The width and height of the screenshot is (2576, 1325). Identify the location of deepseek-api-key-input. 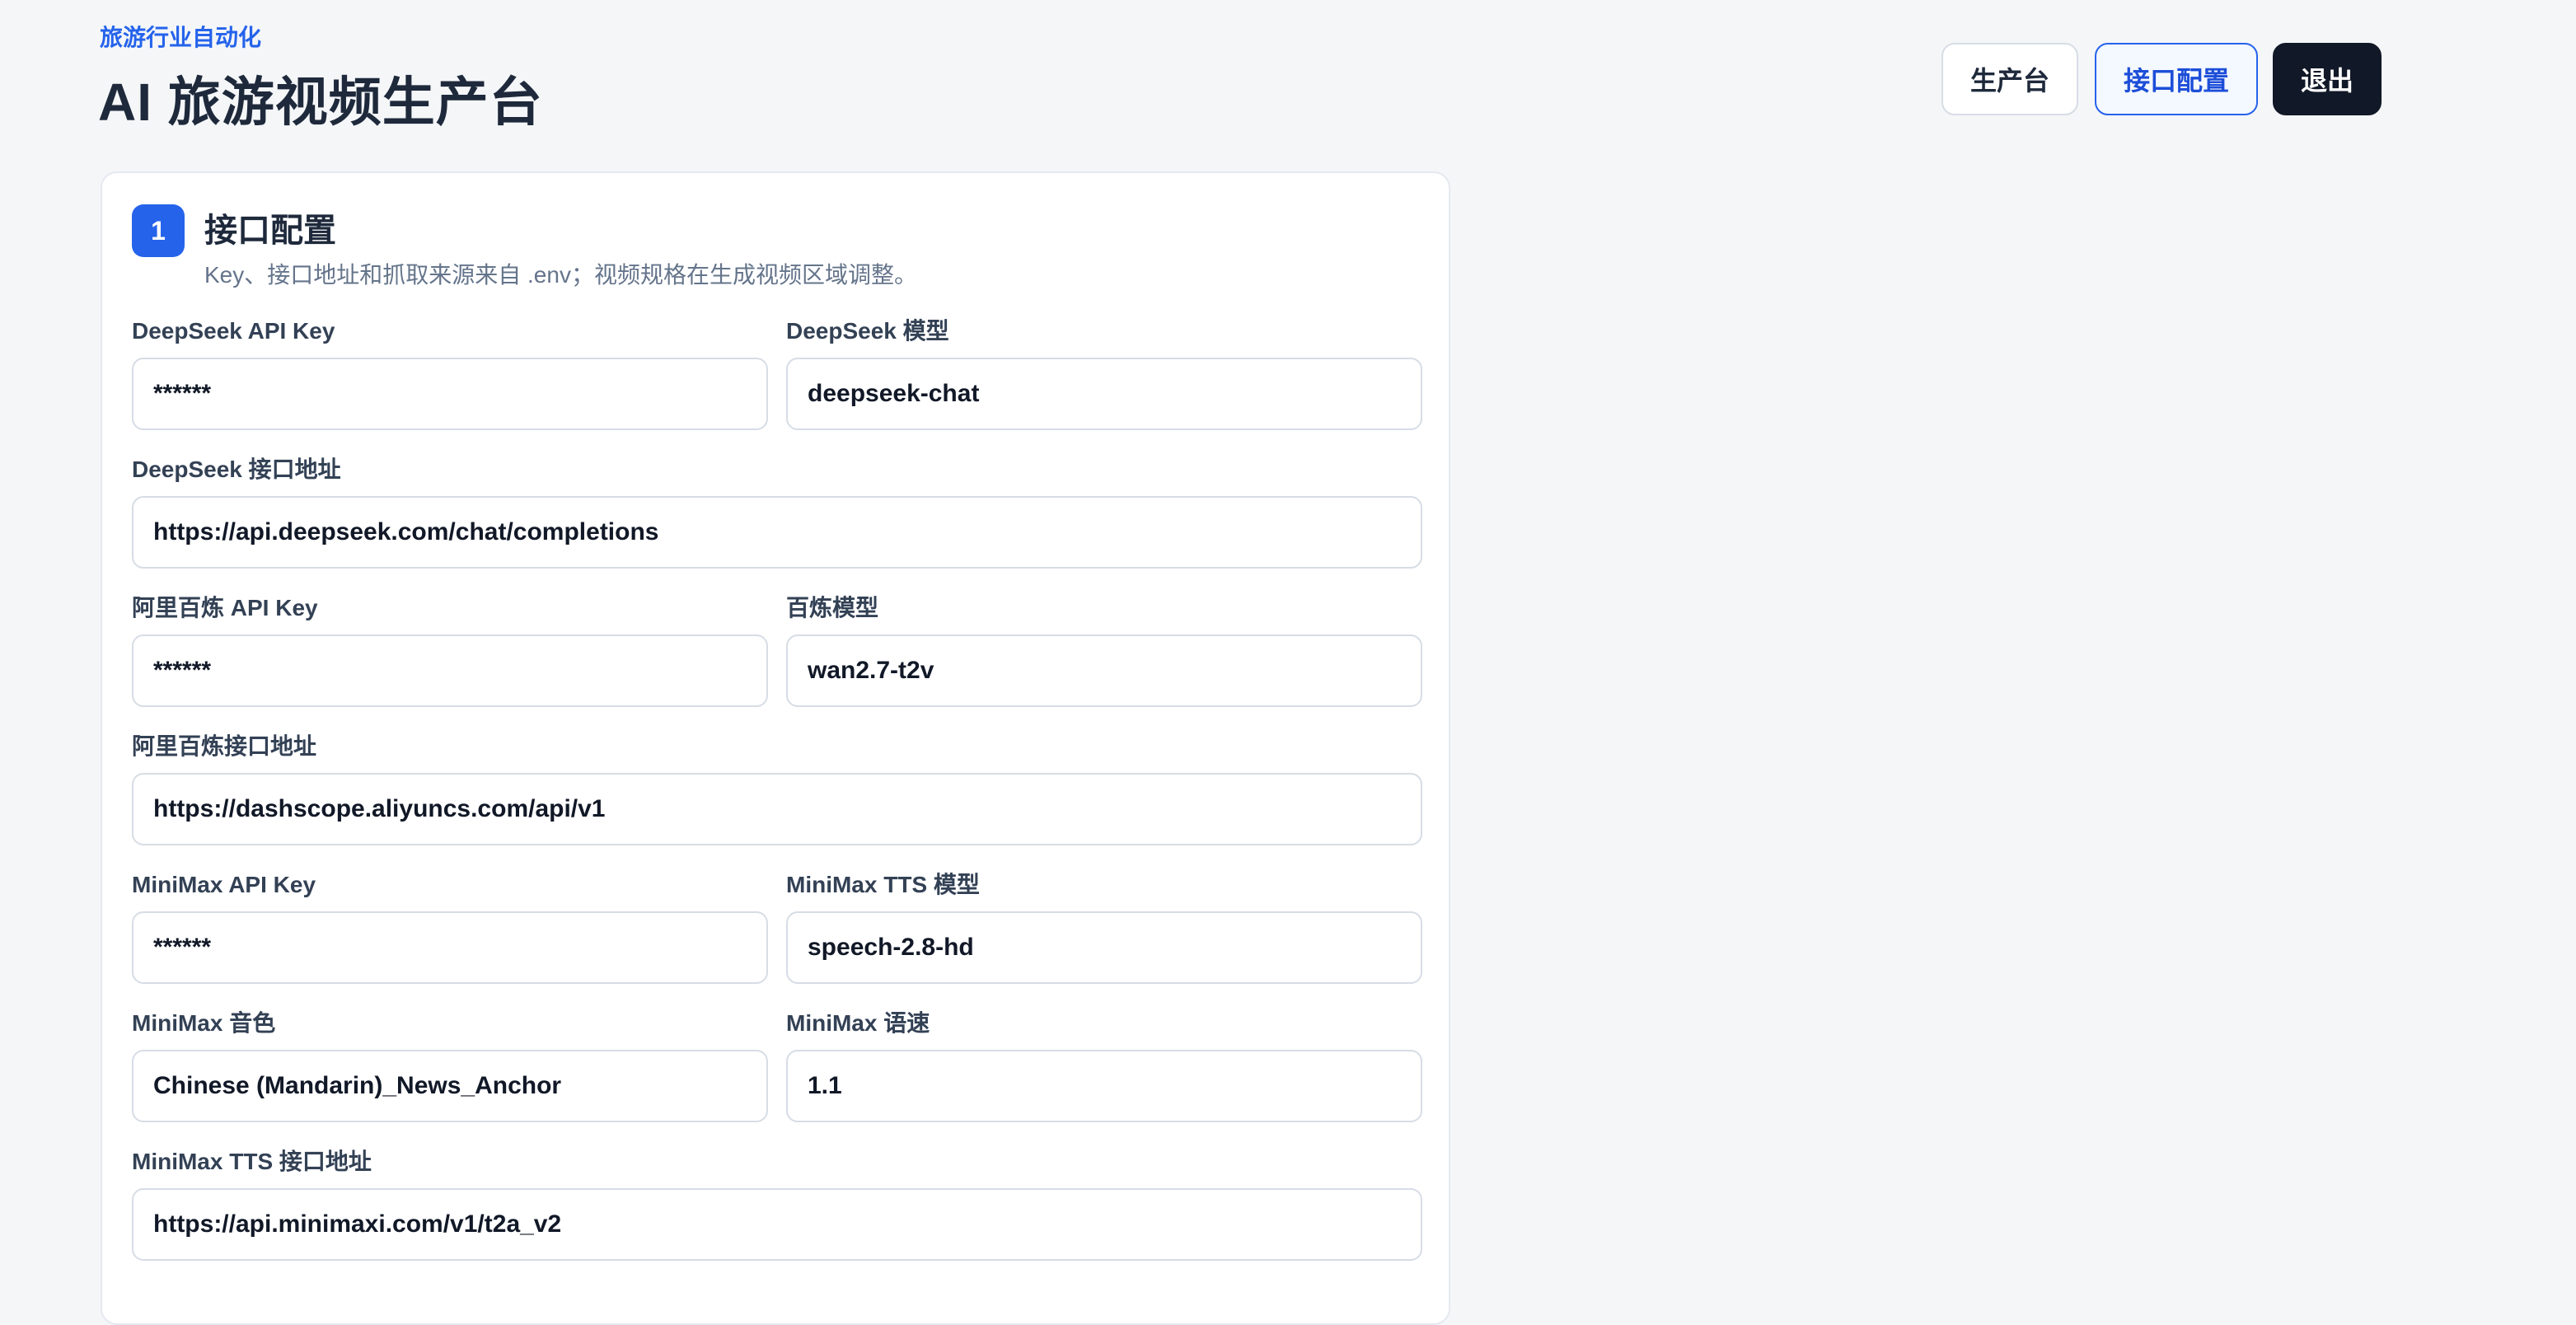
(450, 394).